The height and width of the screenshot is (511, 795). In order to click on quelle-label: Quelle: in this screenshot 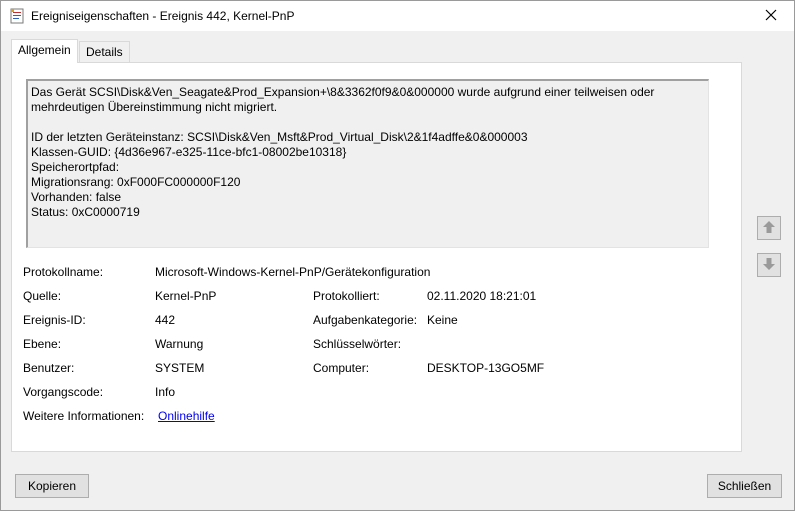, I will do `click(42, 296)`.